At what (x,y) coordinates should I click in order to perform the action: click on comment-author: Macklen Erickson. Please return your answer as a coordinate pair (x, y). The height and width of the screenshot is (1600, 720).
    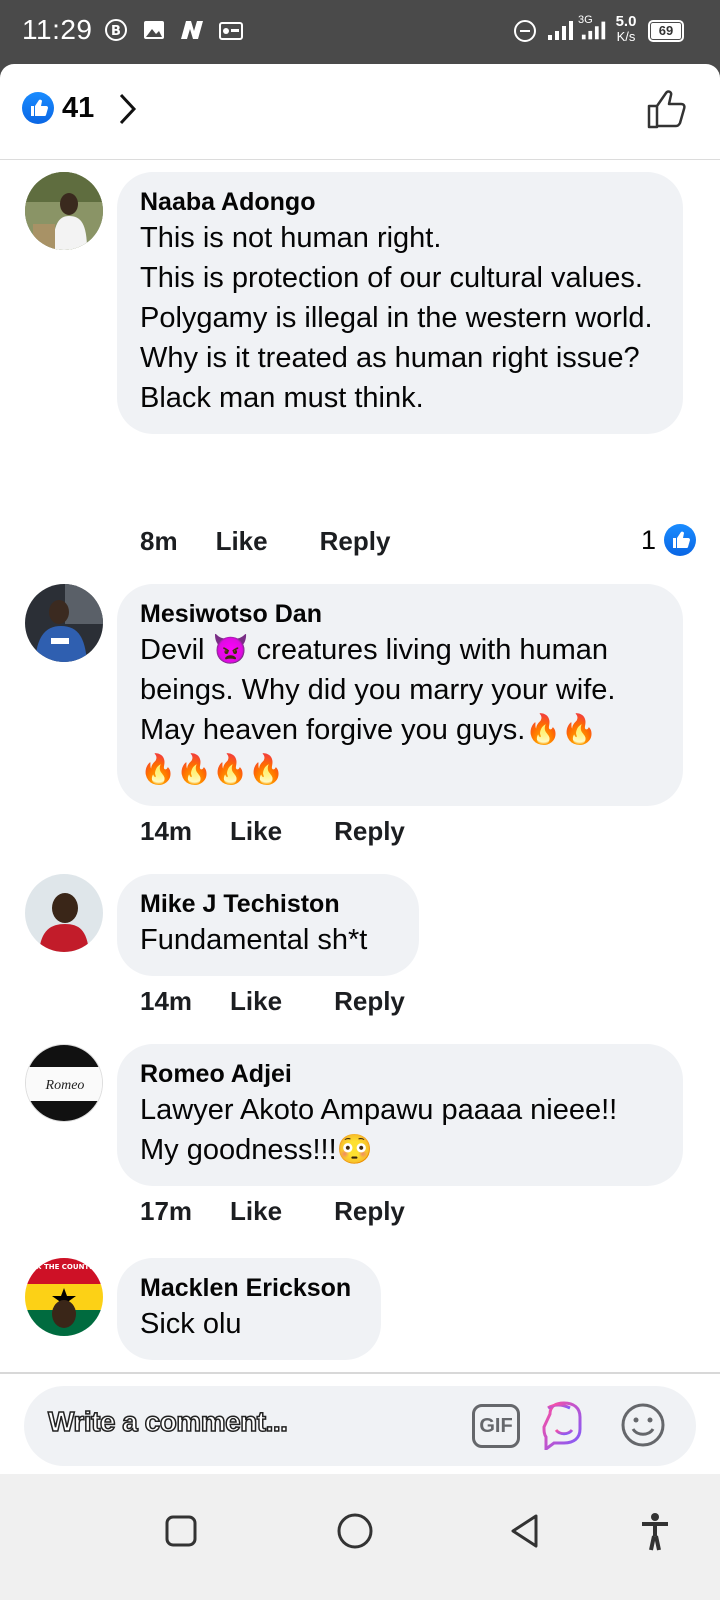
    Looking at the image, I should click on (249, 1288).